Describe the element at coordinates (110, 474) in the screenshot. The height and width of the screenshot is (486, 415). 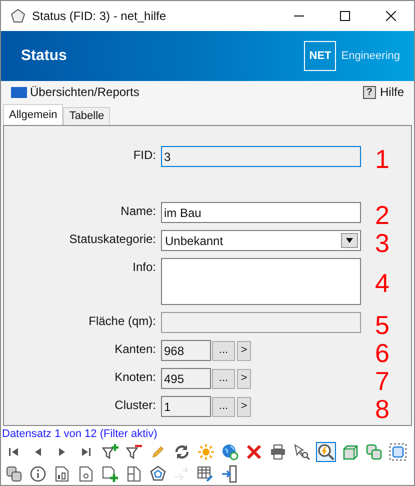
I see `document-plus-icon` at that location.